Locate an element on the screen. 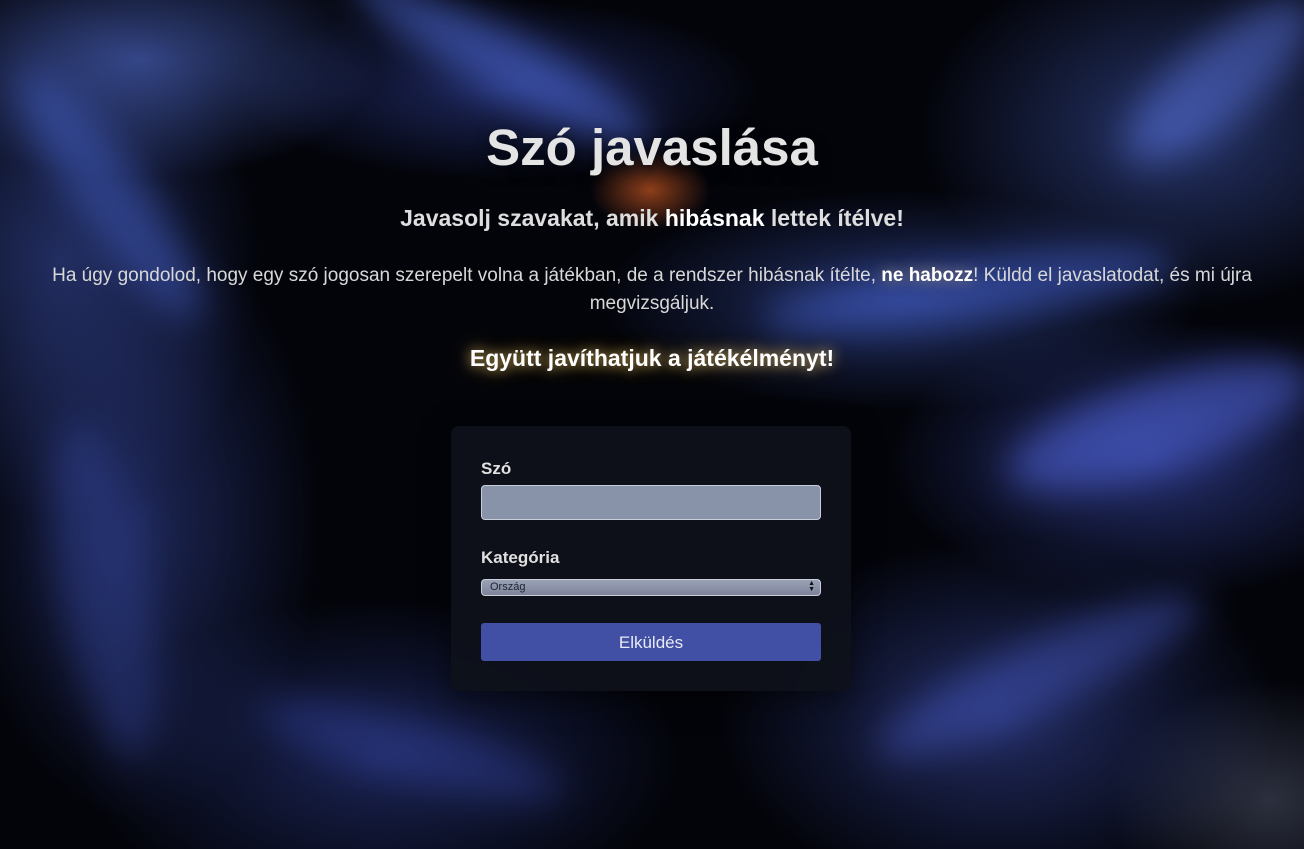  category-select: Ország ▲ ▼ is located at coordinates (651, 587).